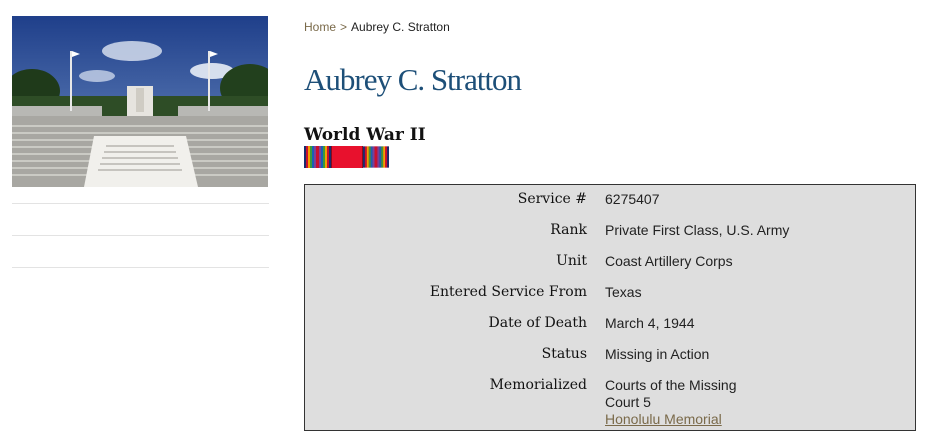 This screenshot has height=447, width=929. What do you see at coordinates (320, 27) in the screenshot?
I see `breadcrumb-home-link: Home` at bounding box center [320, 27].